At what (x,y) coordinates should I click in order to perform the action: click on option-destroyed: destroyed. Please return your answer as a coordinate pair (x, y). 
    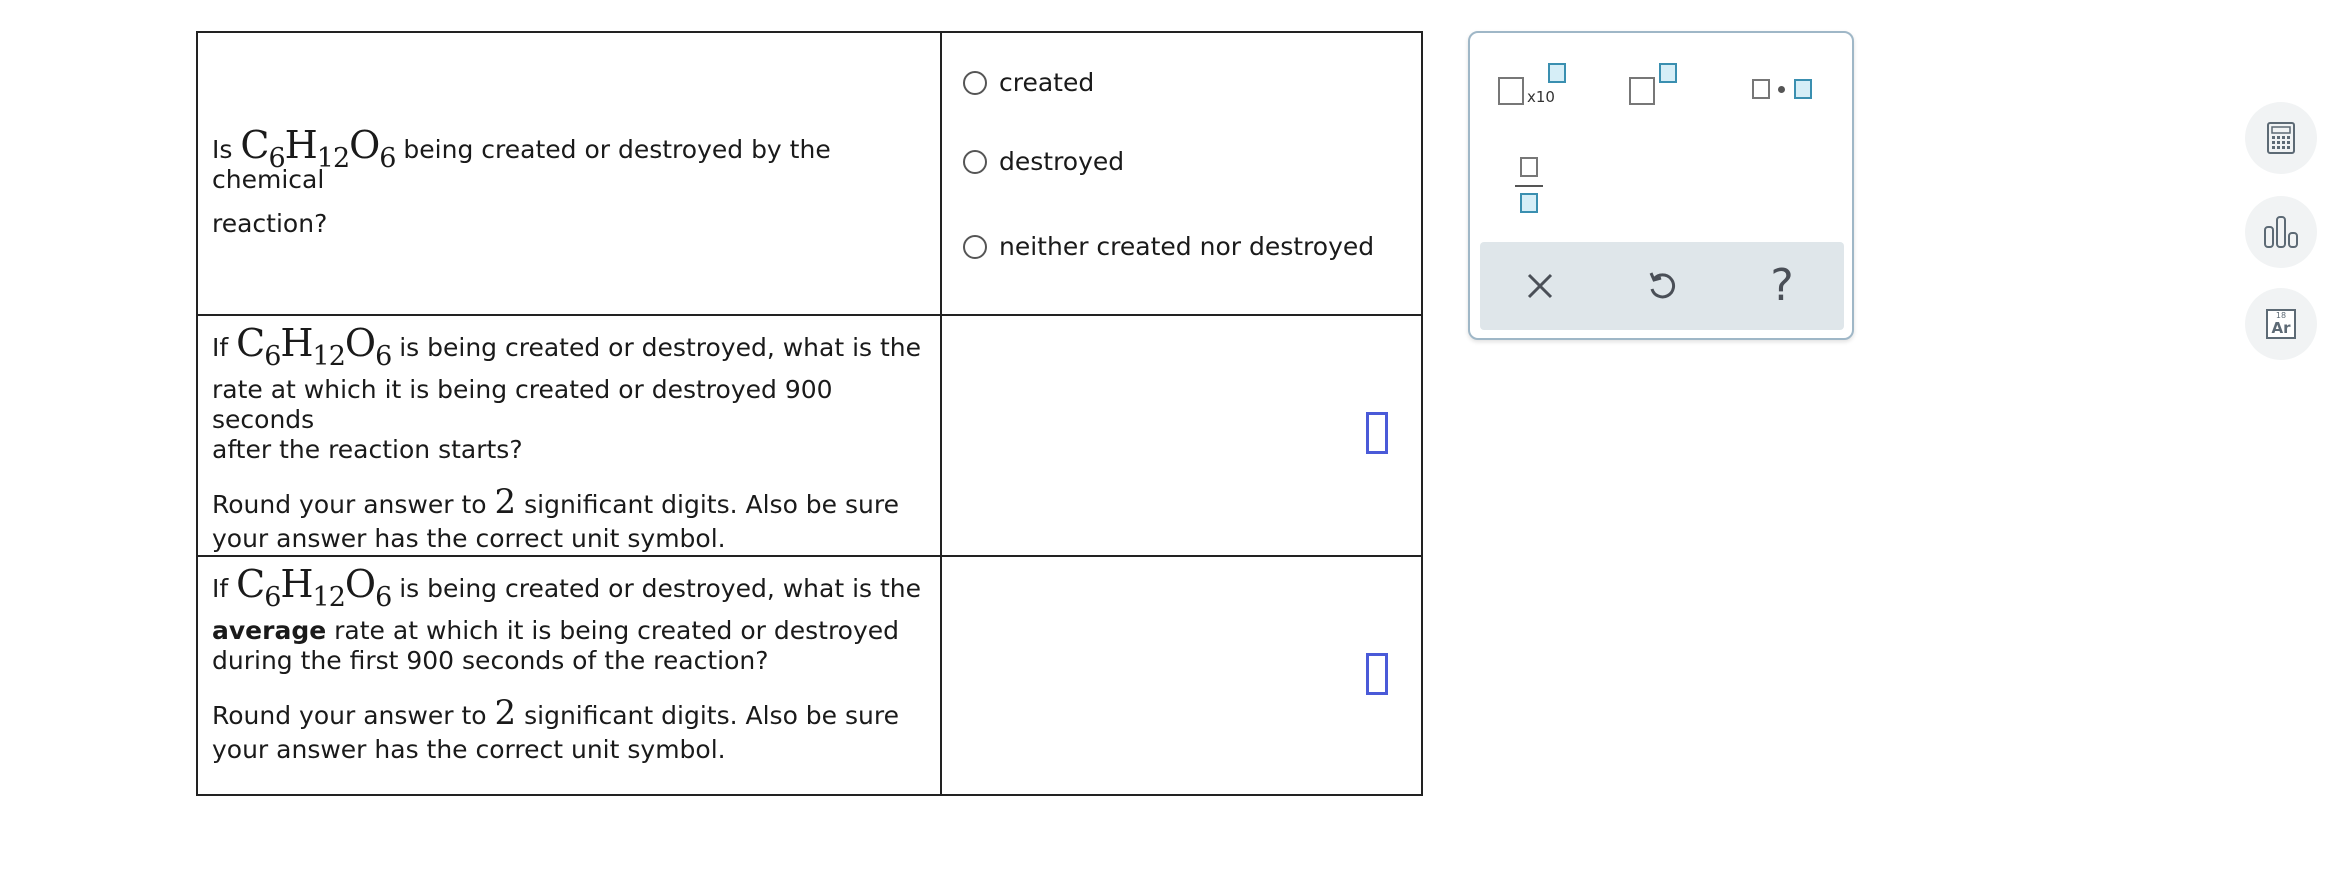
    Looking at the image, I should click on (1043, 161).